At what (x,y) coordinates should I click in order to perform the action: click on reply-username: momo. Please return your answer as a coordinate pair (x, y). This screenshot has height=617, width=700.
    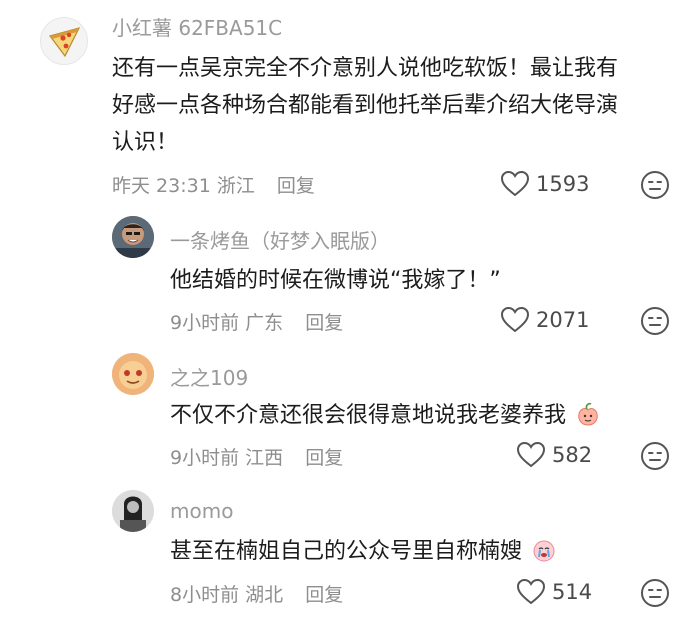
    Looking at the image, I should click on (201, 511).